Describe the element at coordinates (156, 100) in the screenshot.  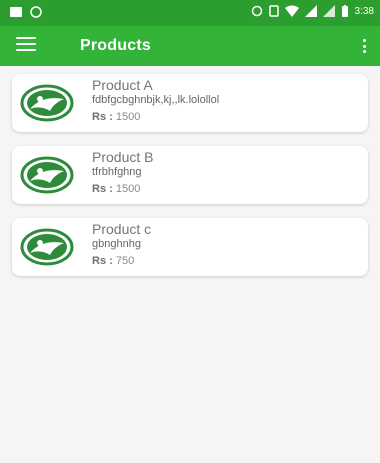
I see `product-description: fdbfgcbghnbjk,kj,,lk.lolollol` at that location.